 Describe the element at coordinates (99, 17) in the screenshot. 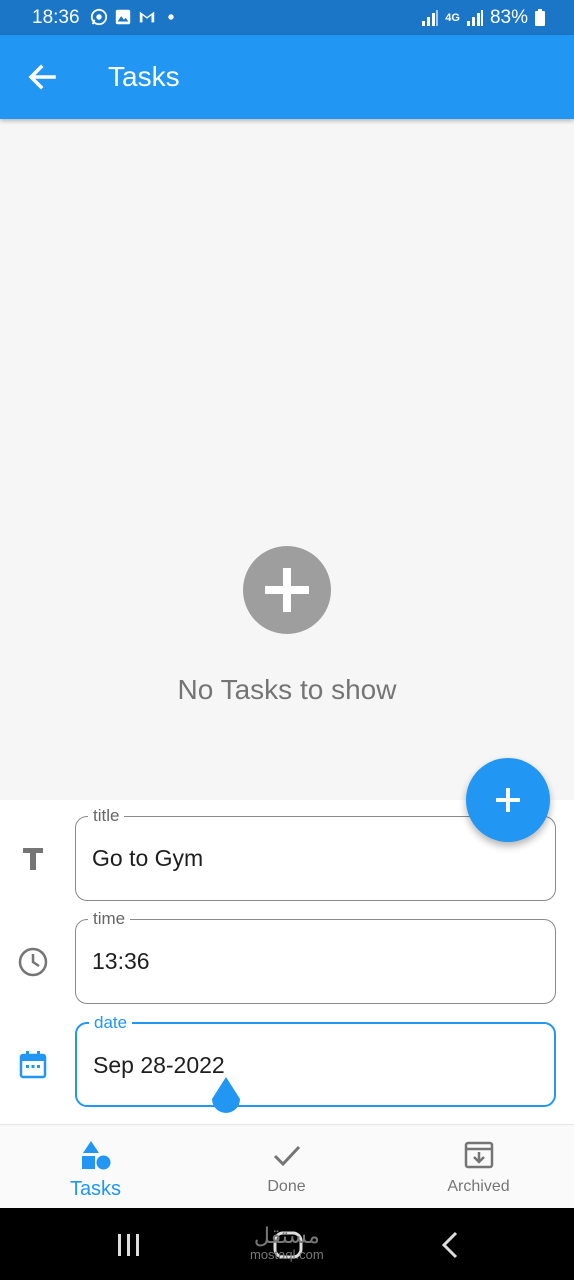

I see `whatsapp-icon` at that location.